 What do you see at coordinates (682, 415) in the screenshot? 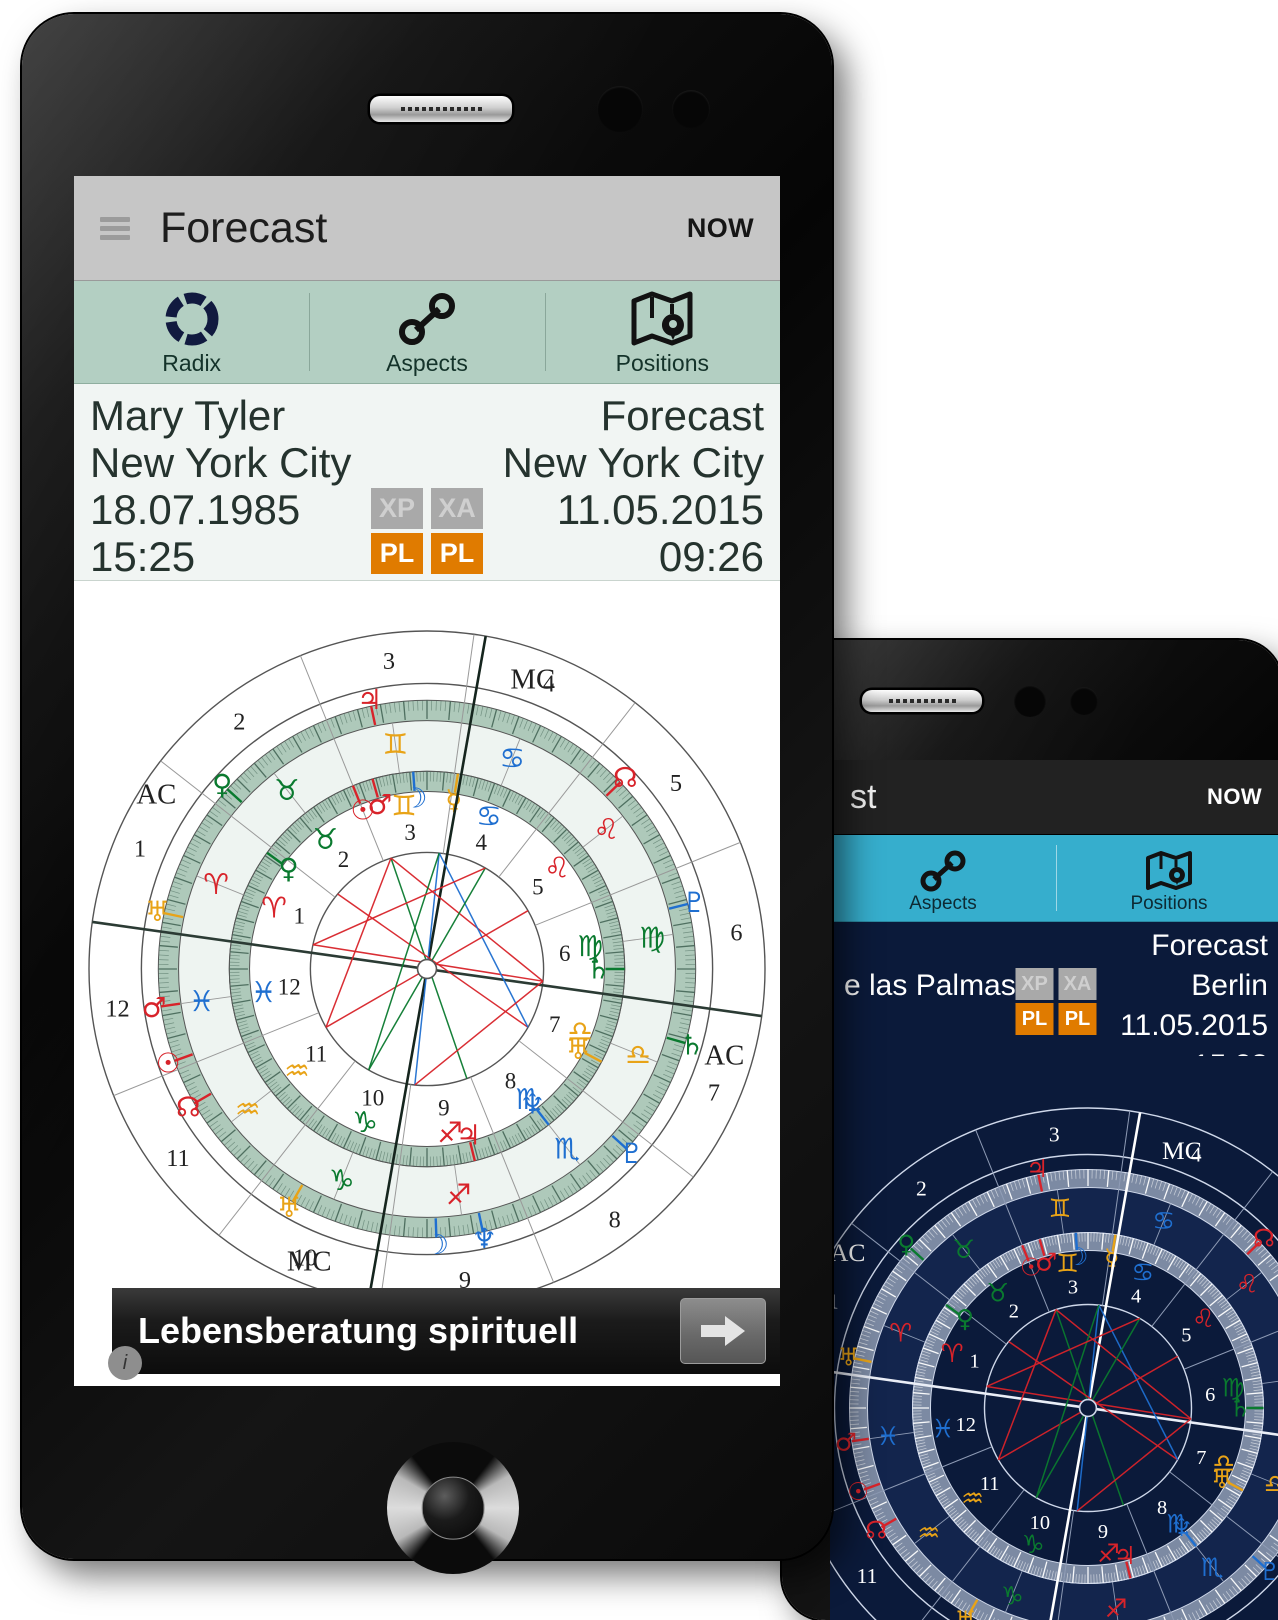
I see `info-right-name: Forecast` at bounding box center [682, 415].